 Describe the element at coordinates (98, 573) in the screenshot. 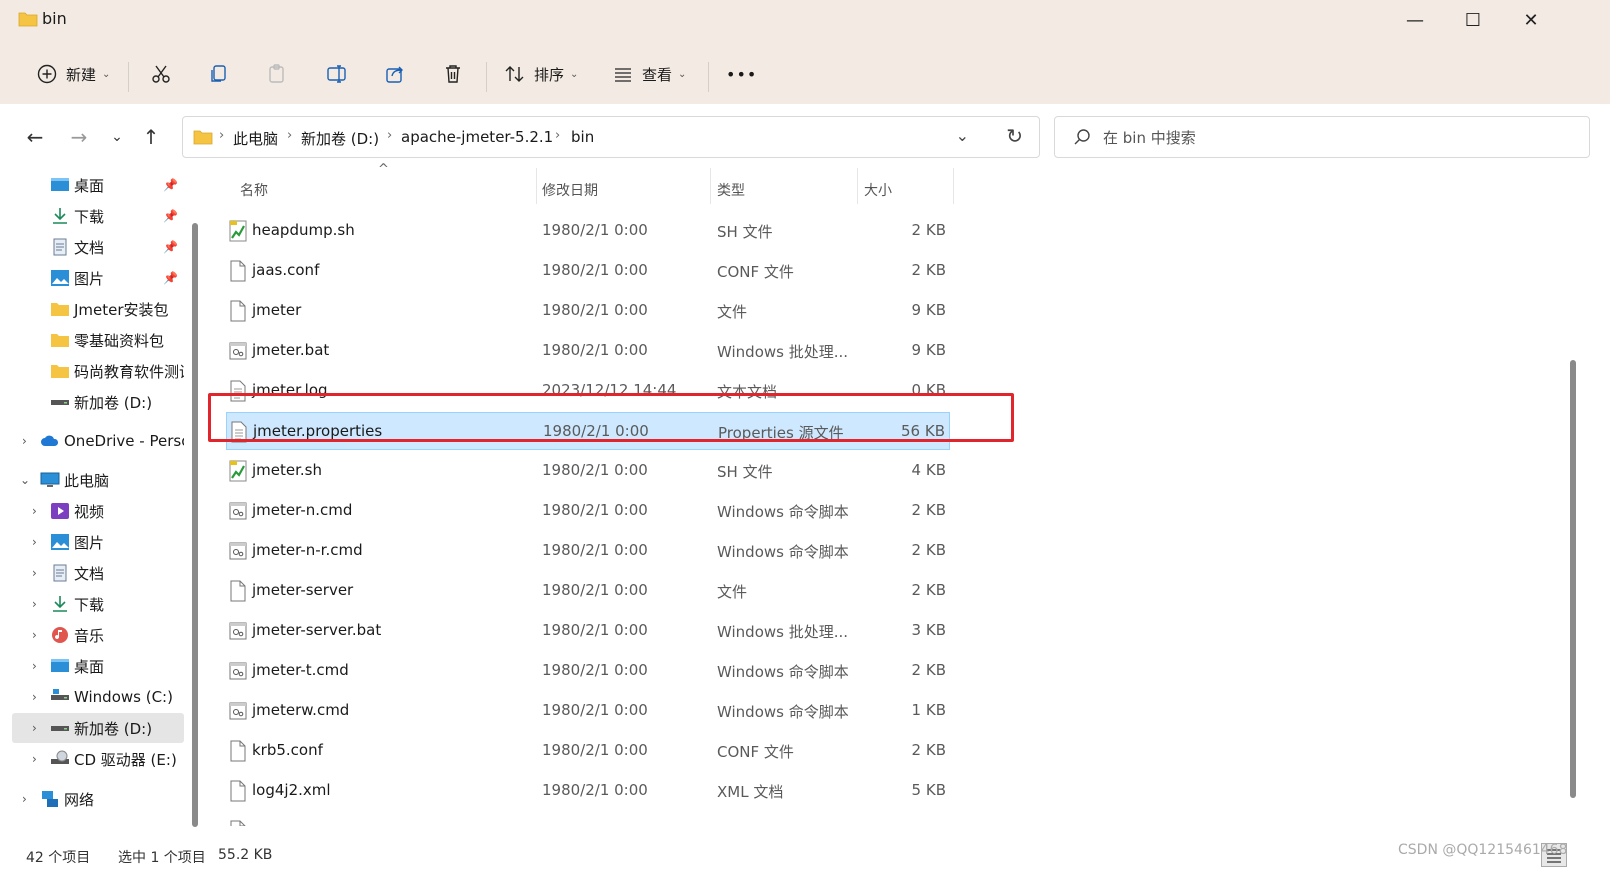

I see `sidebar-item-documents-pc: › 文档` at that location.